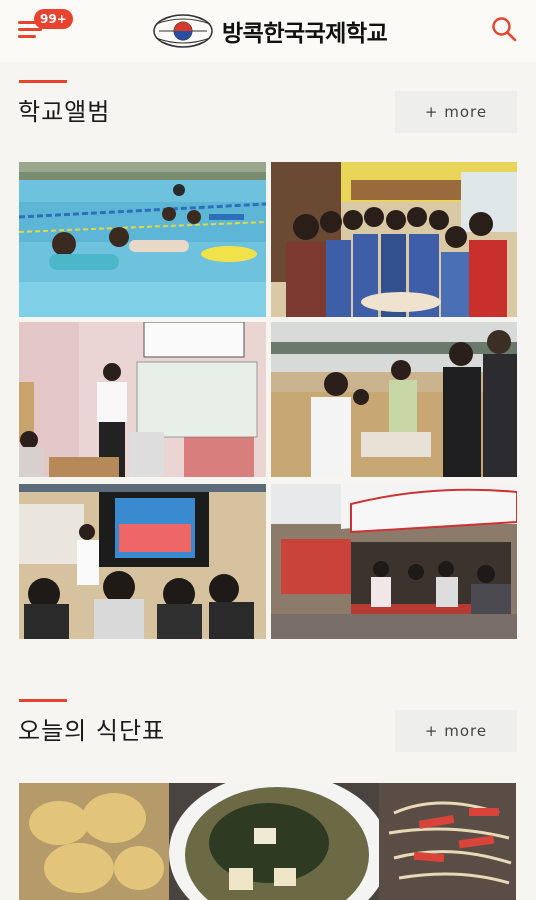 The image size is (536, 900). Describe the element at coordinates (53, 19) in the screenshot. I see `notification-badge: 99+` at that location.